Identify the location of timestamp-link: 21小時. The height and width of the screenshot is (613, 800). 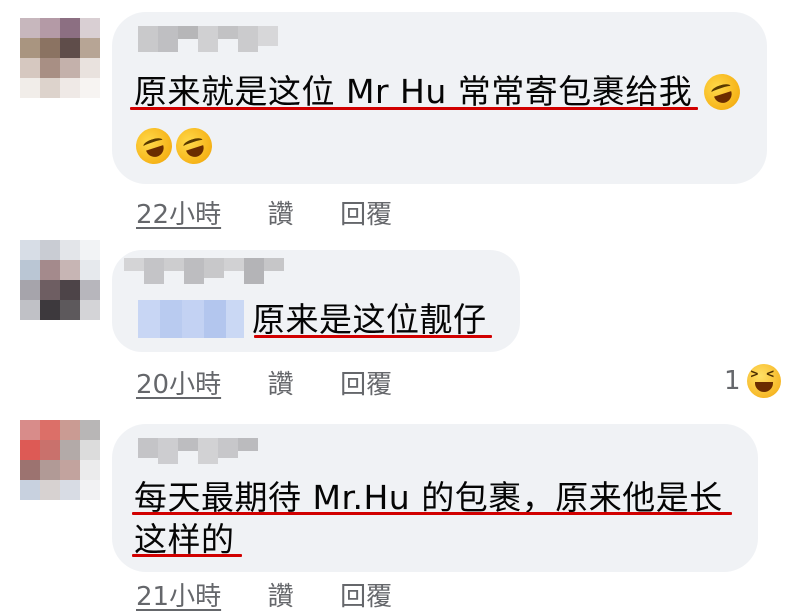
(178, 597).